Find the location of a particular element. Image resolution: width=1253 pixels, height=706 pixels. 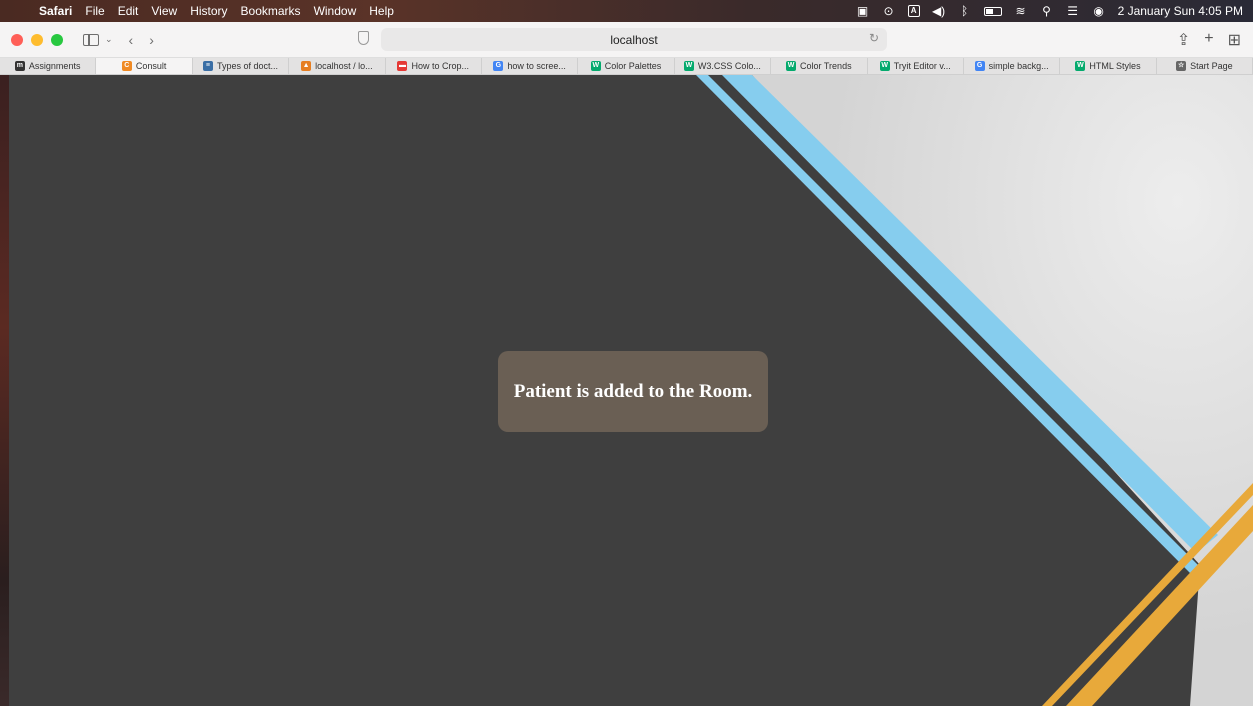

record-icon: ⊙ is located at coordinates (889, 11).